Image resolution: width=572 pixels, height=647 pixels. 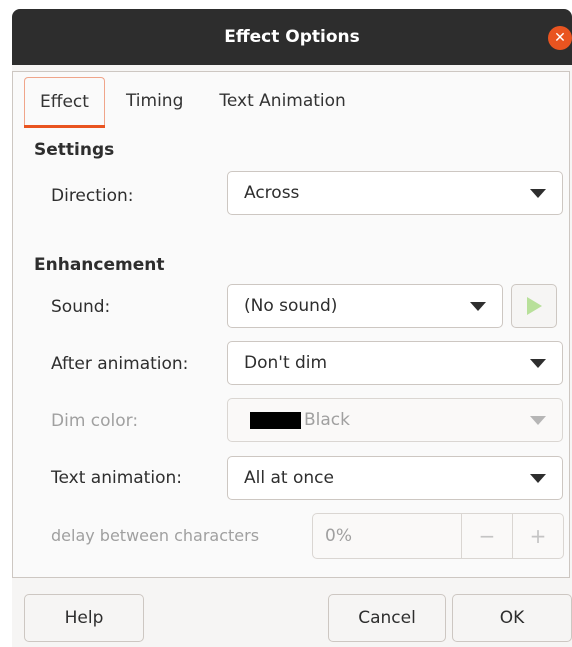 What do you see at coordinates (92, 196) in the screenshot?
I see `direction-label: Direction:` at bounding box center [92, 196].